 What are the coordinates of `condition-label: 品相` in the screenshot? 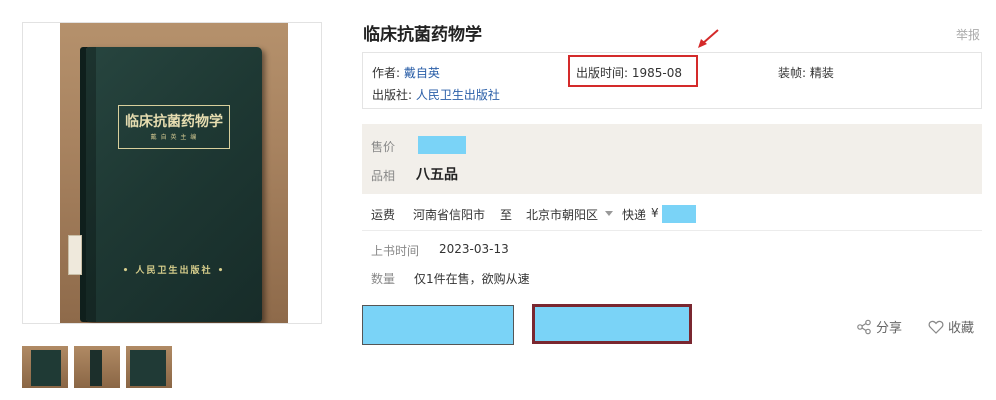 It's located at (383, 176).